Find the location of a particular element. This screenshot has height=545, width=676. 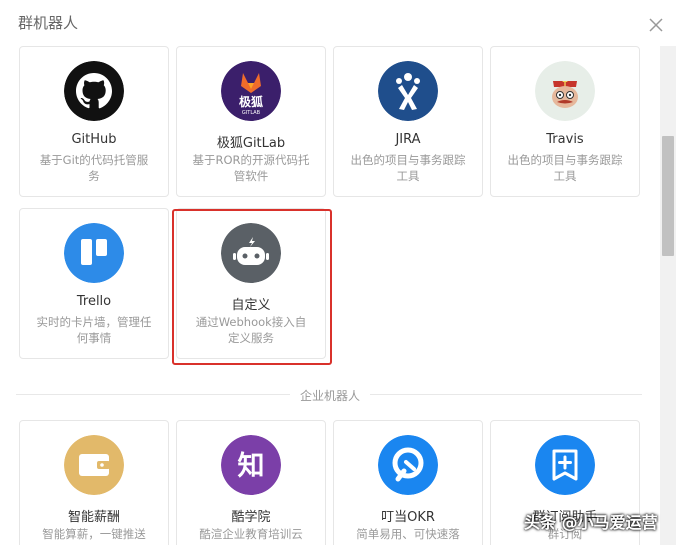

robot-card-custom: 自定义 通过Webhook接入自定义服务 is located at coordinates (251, 283).